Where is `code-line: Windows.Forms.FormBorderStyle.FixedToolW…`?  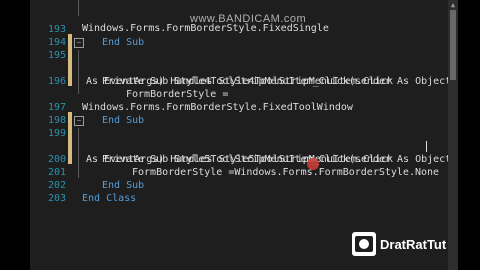
code-line: Windows.Forms.FormBorderStyle.FixedToolW… is located at coordinates (239, 94).